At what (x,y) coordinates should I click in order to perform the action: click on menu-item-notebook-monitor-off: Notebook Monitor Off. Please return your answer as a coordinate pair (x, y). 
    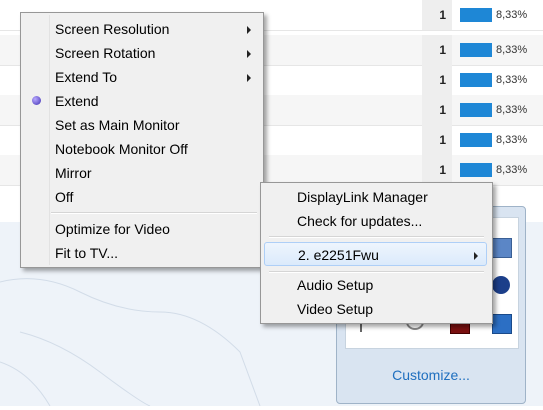
    Looking at the image, I should click on (141, 149).